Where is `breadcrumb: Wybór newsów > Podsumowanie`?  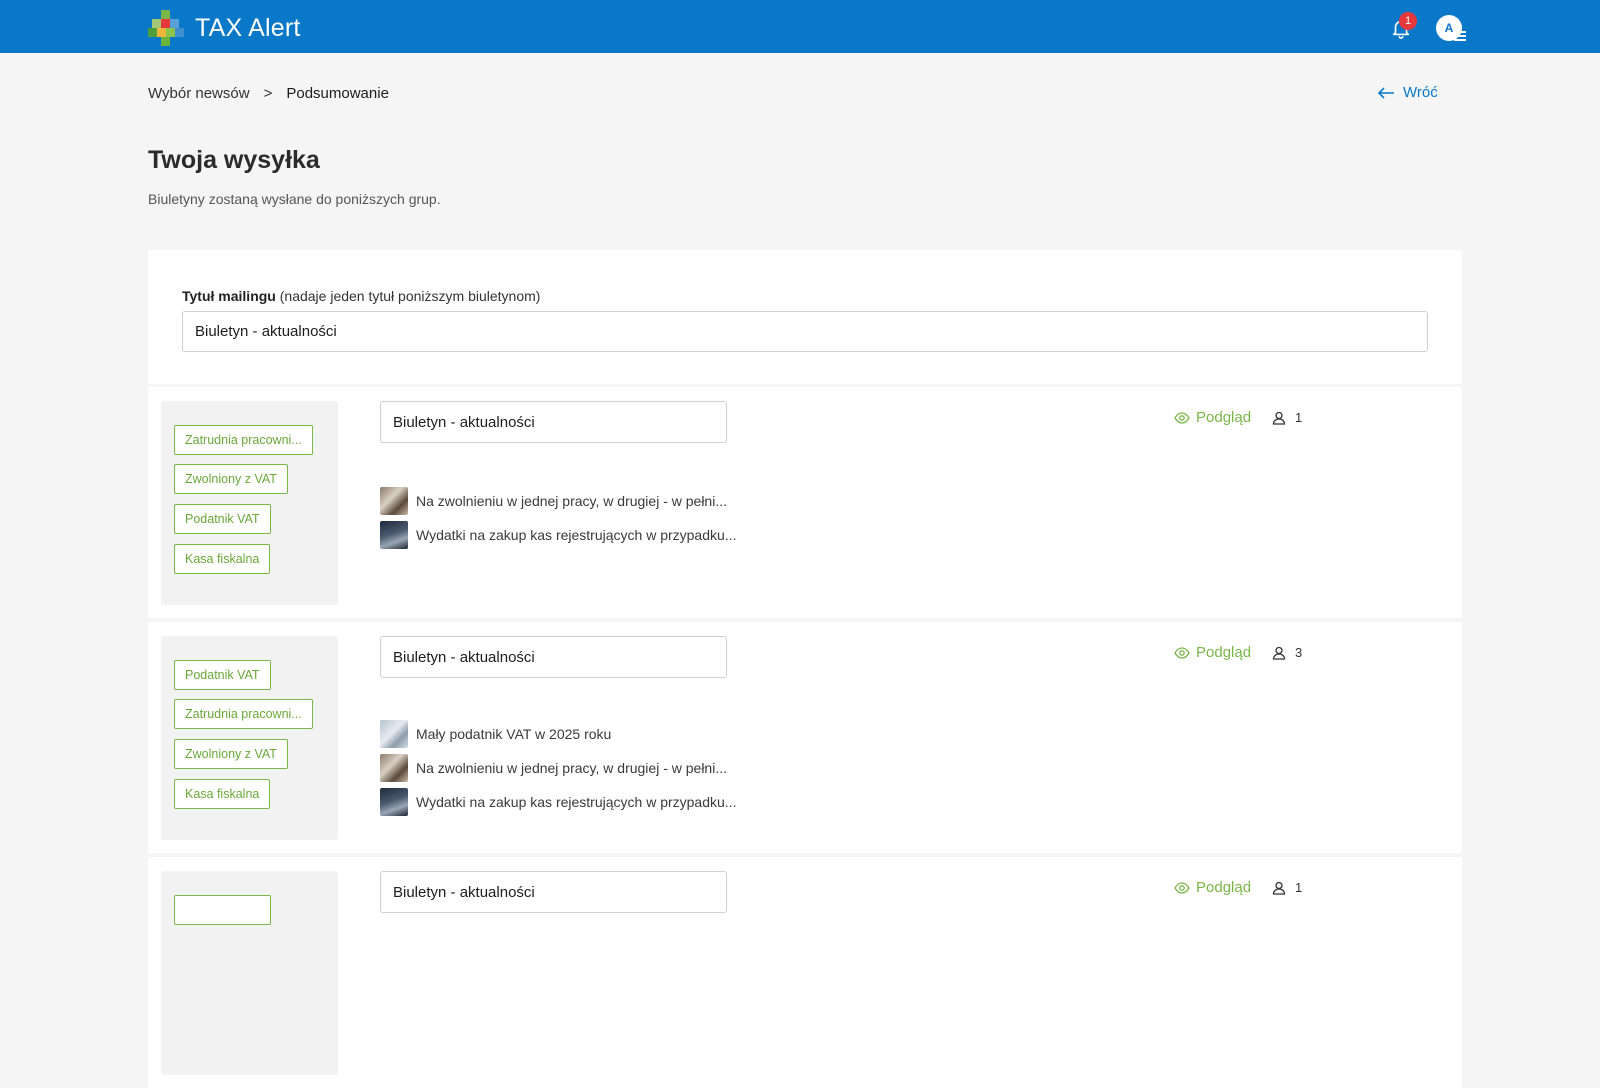
breadcrumb: Wybór newsów > Podsumowanie is located at coordinates (268, 93).